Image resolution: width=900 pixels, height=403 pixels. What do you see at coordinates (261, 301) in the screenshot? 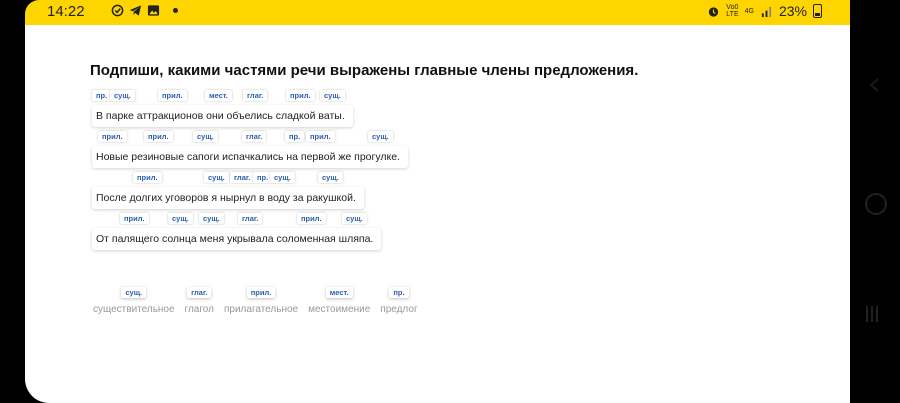
I see `palette-item-adjective: прил. прилагательное` at bounding box center [261, 301].